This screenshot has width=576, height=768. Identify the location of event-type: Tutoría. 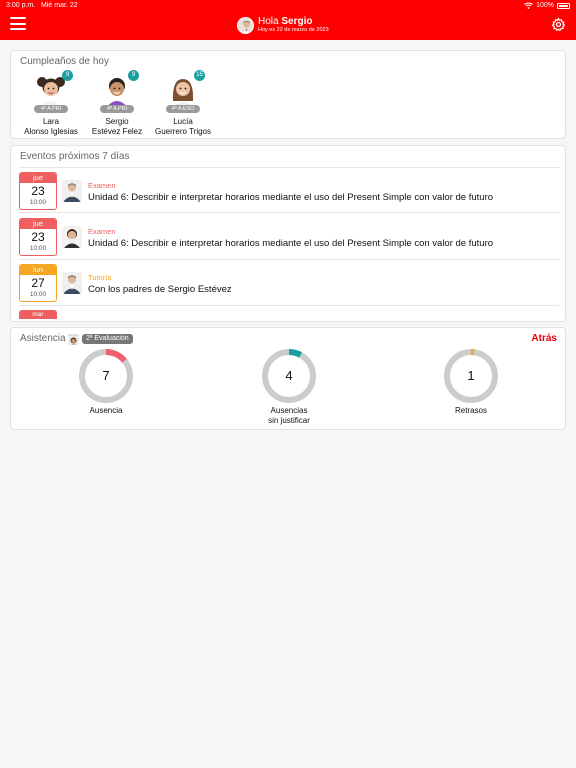
(100, 277).